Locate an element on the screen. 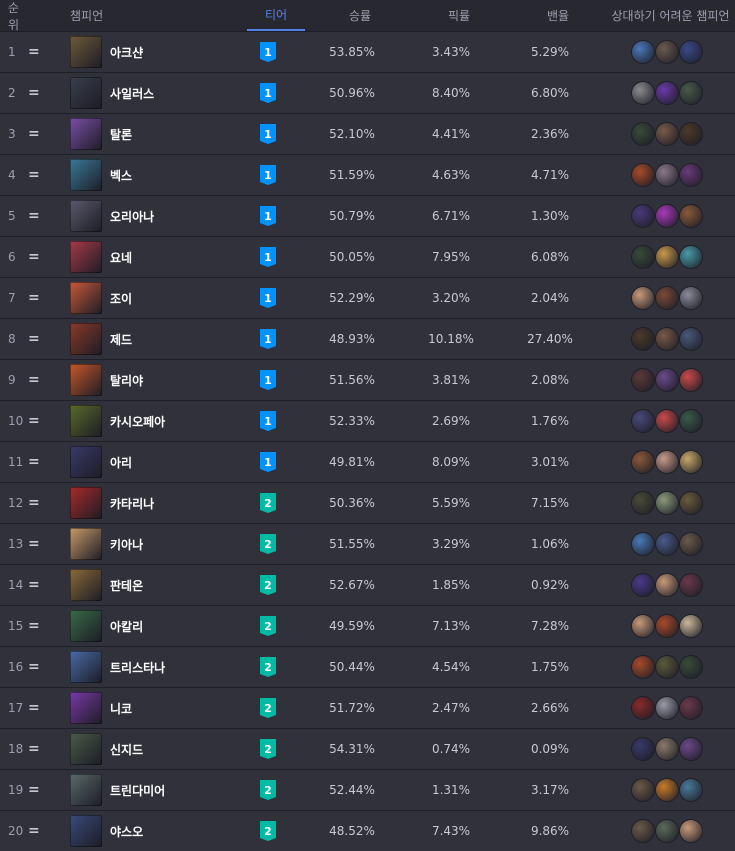  champion-cell: 탈론 is located at coordinates (147, 134).